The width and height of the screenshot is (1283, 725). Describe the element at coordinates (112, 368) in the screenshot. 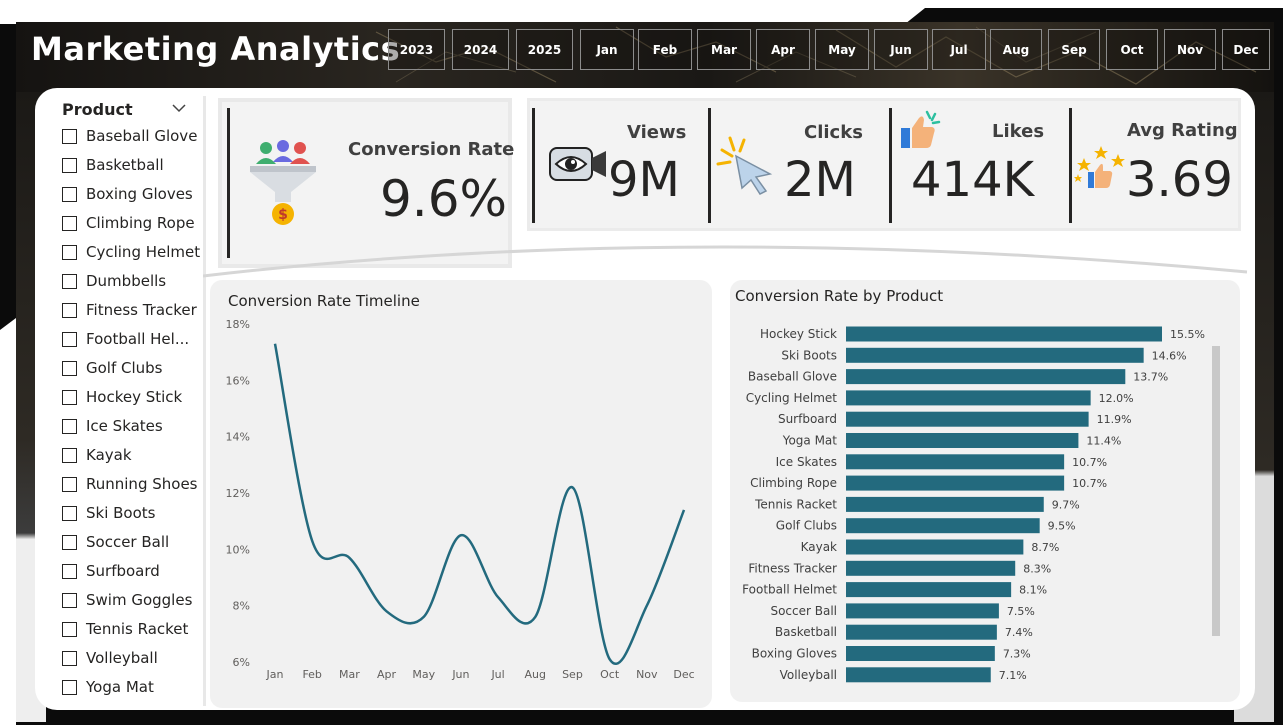

I see `slicer-item: Golf Clubs` at that location.